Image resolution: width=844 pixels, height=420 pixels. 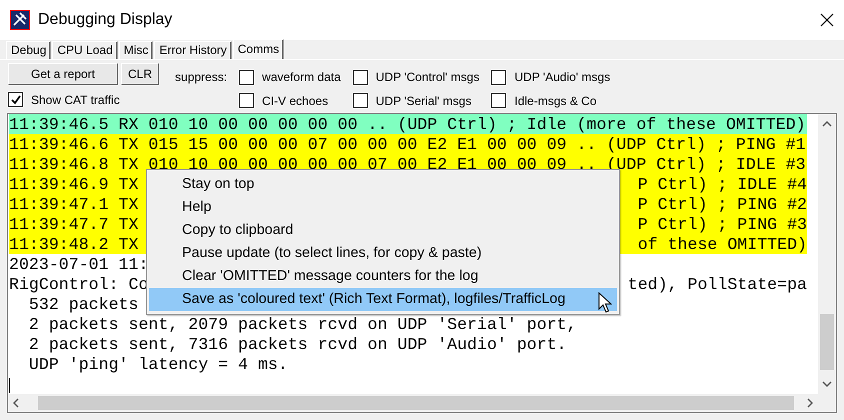 I want to click on scroll-left-icon, so click(x=16, y=403).